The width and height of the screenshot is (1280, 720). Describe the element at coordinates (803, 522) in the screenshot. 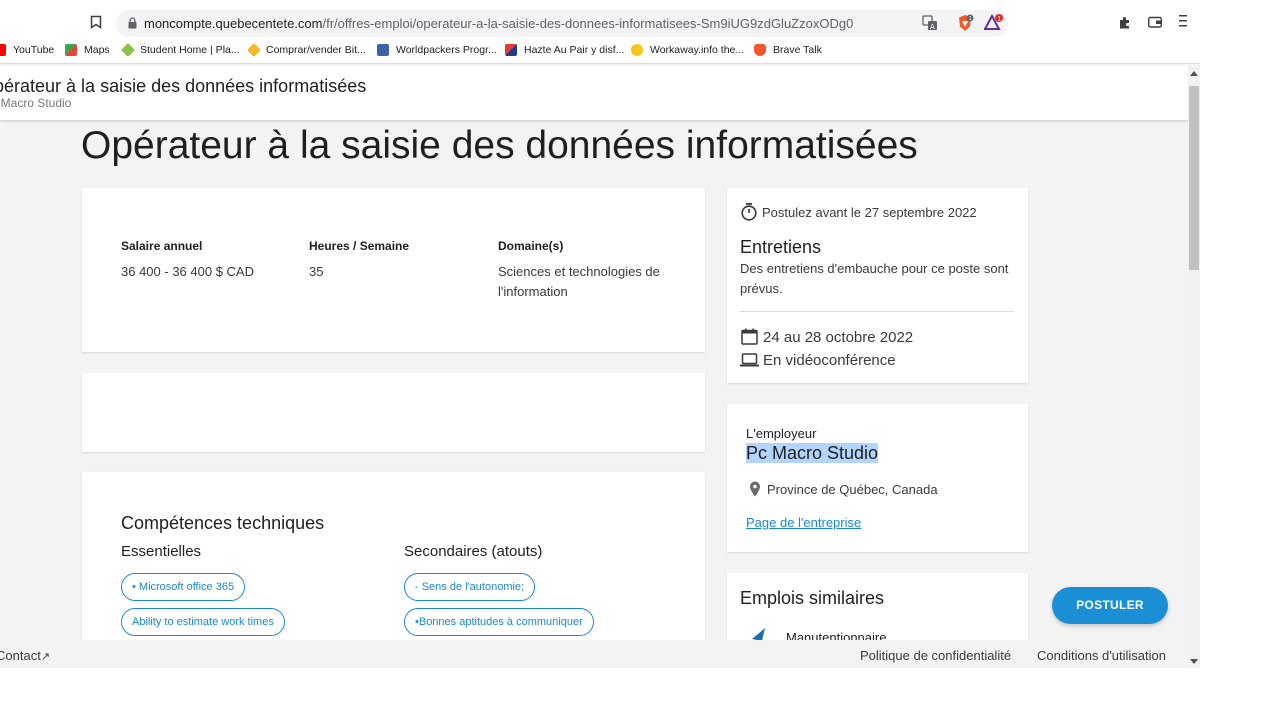

I see `company-page-link: Page de l'entreprise` at that location.